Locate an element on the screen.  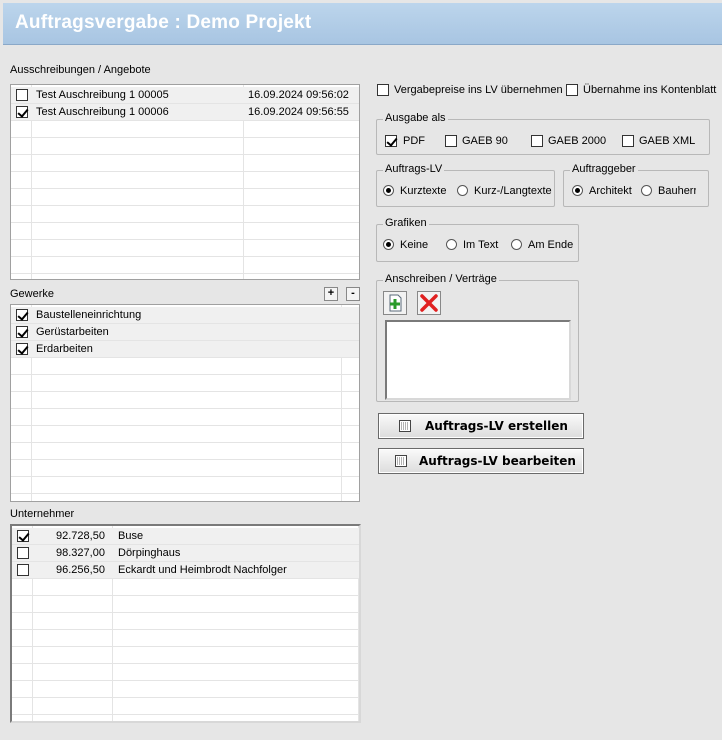
grafiken-keine-radio is located at coordinates (388, 244).